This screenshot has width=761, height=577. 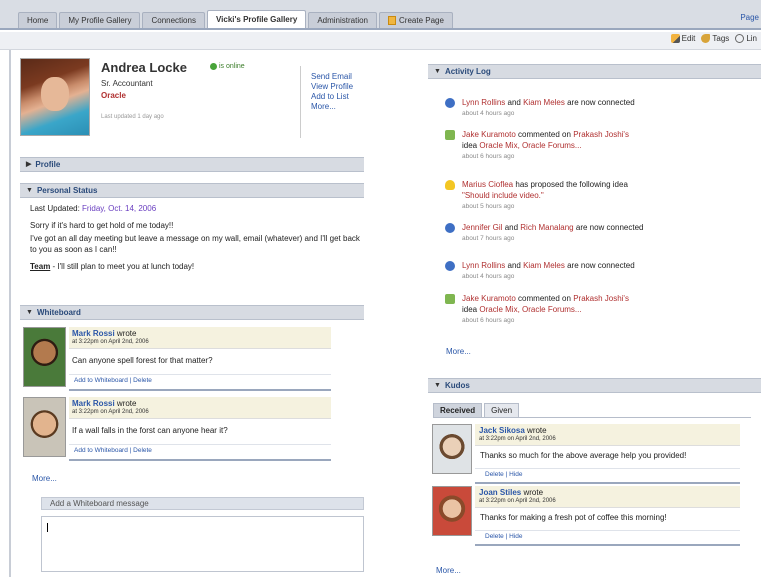 What do you see at coordinates (47, 527) in the screenshot?
I see `text-caret` at bounding box center [47, 527].